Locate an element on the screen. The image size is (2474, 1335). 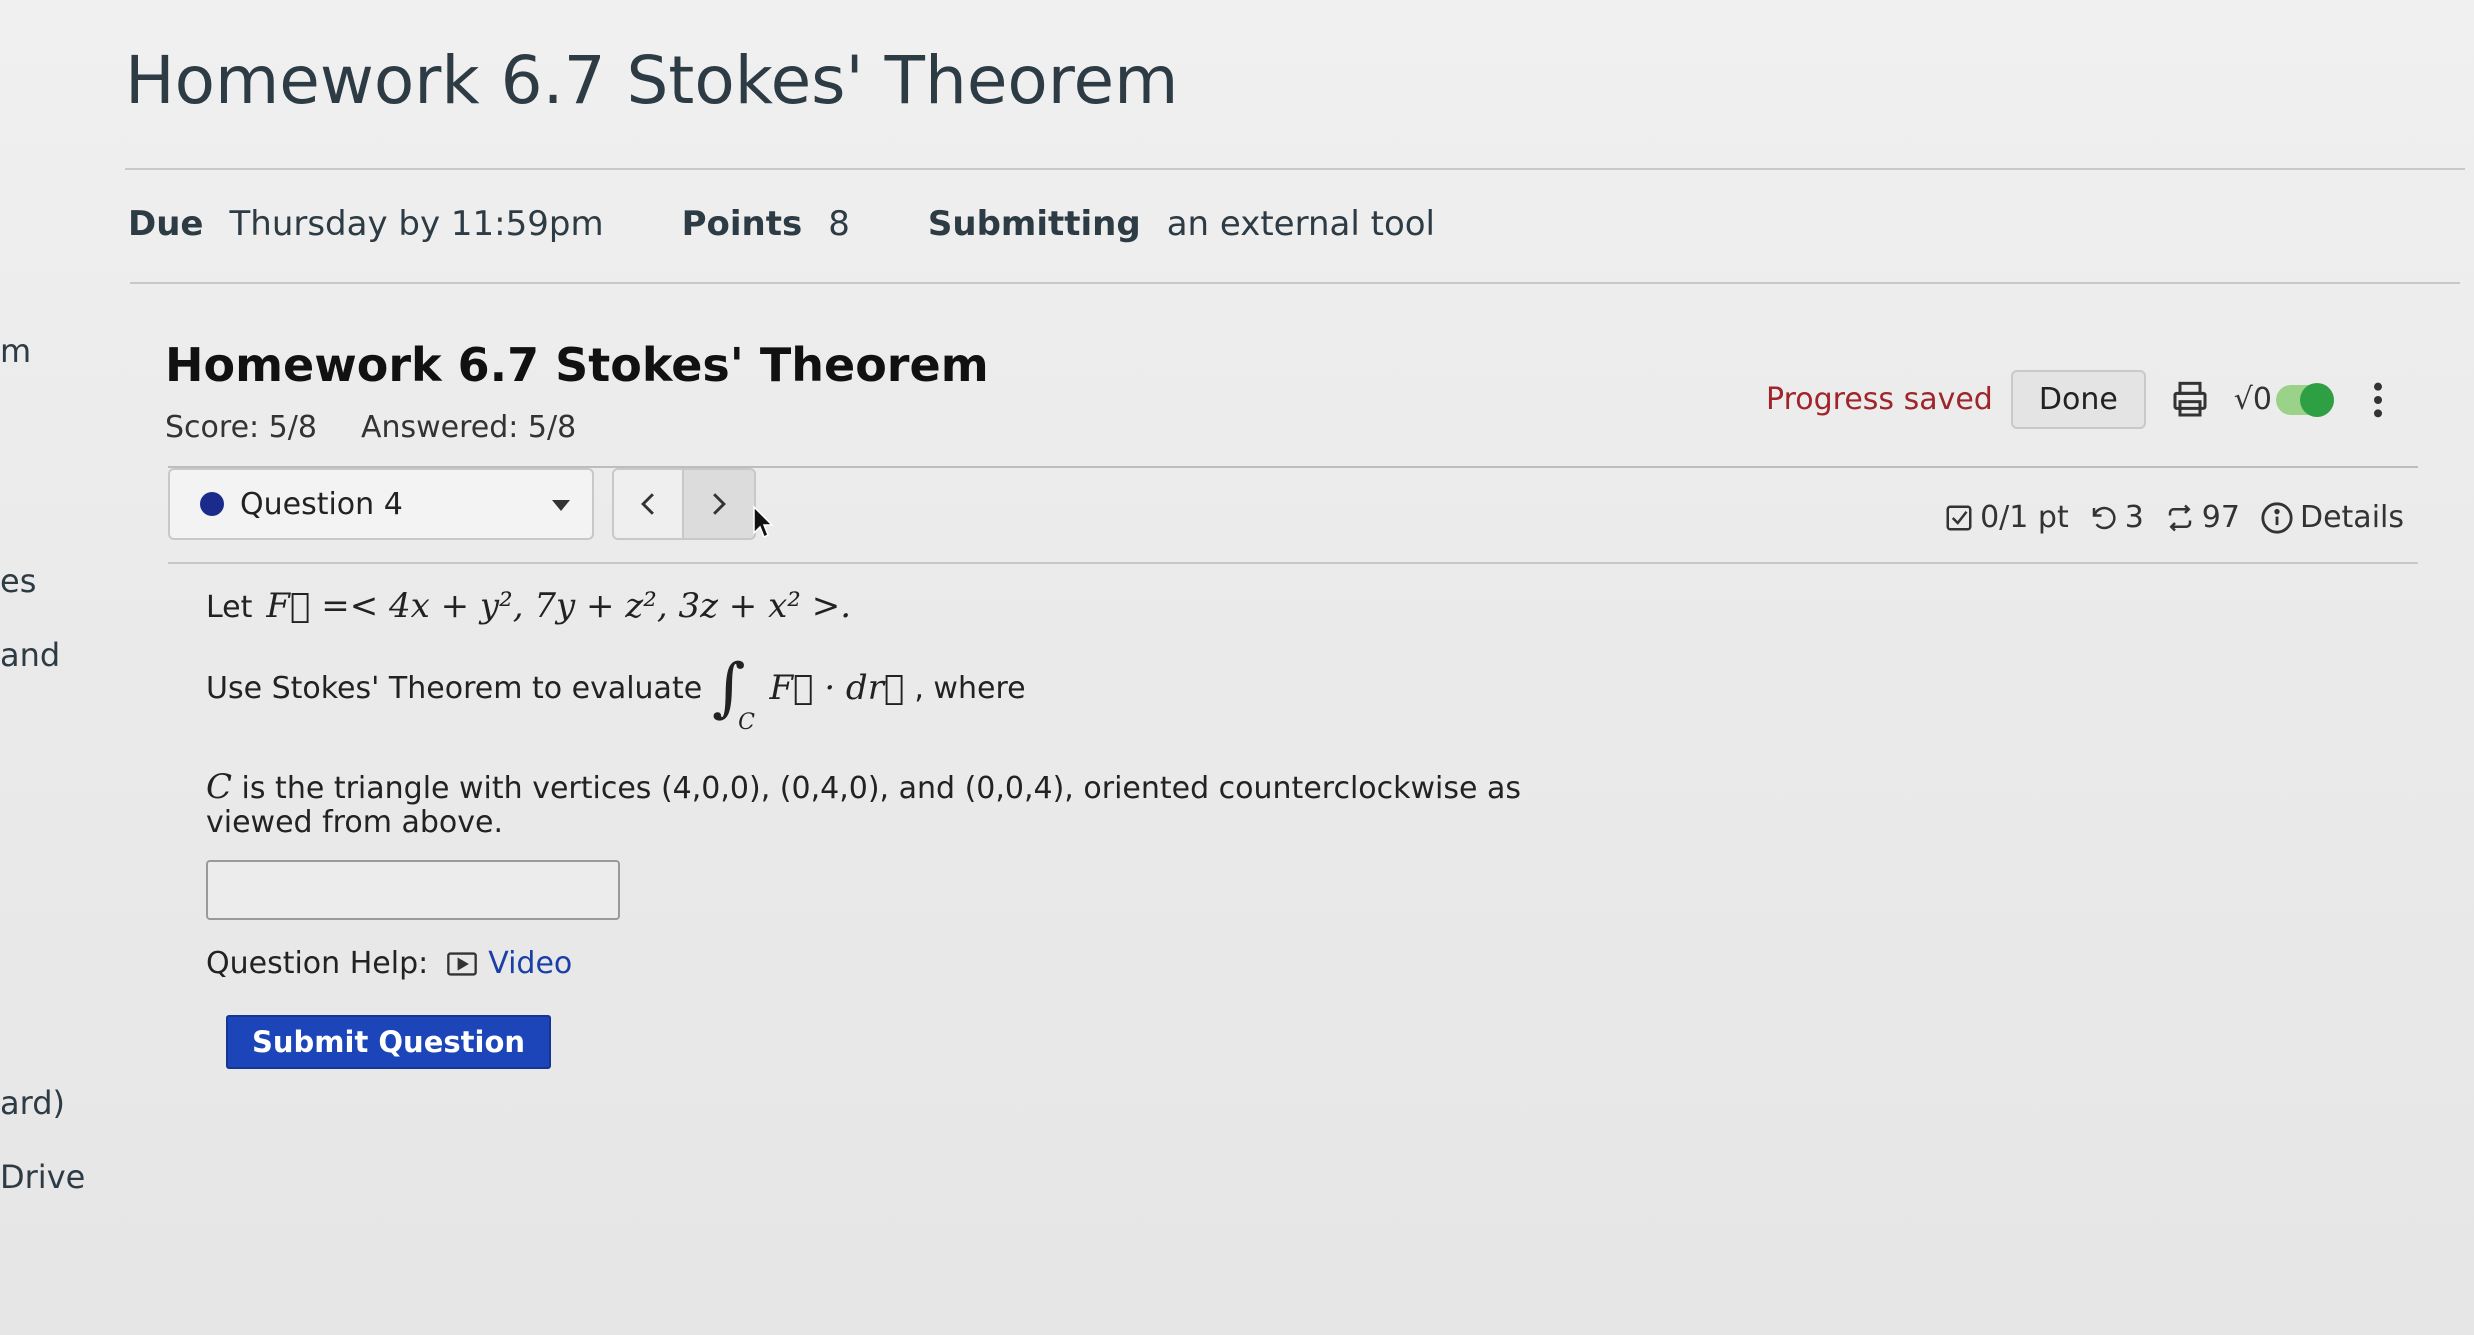
retries-indicator: 3 is located at coordinates (2116, 517).